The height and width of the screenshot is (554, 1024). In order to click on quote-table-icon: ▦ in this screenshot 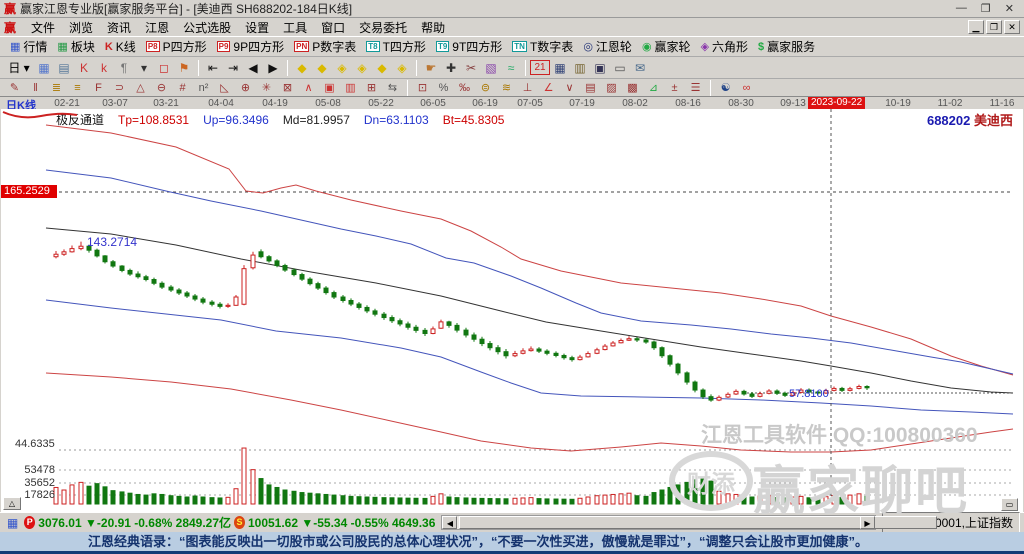, I will do `click(12, 523)`.